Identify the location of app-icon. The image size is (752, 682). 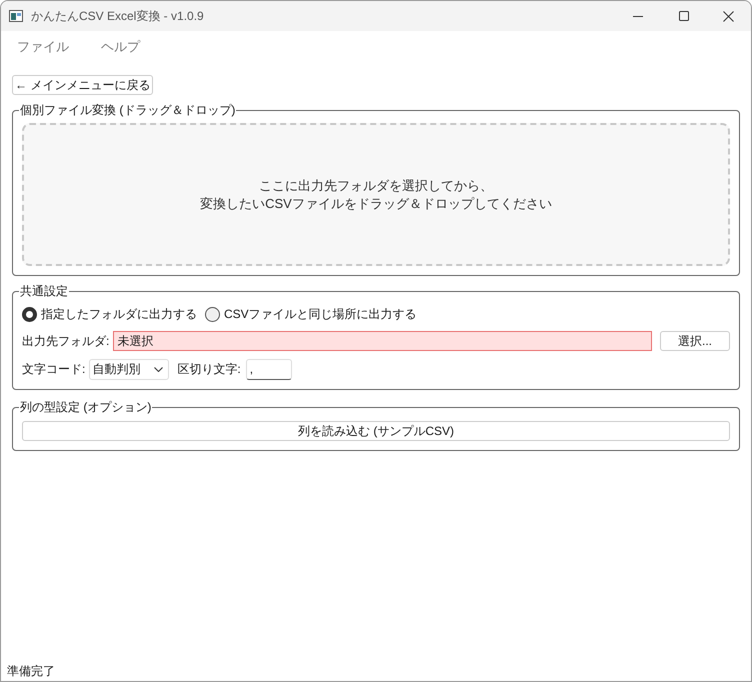
(16, 16).